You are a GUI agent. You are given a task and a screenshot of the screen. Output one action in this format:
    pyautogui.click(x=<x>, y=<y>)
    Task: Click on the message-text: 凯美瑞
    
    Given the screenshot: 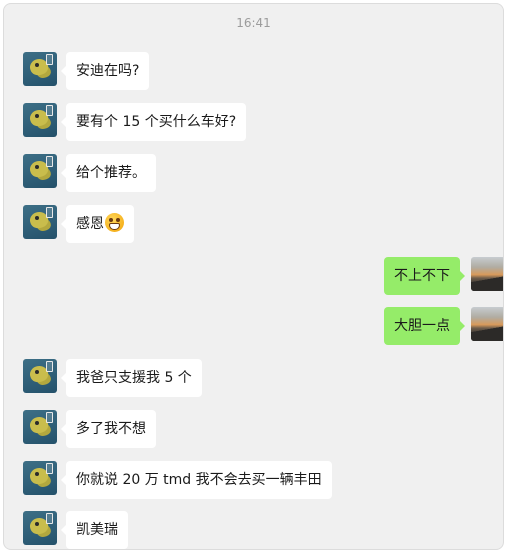 What is the action you would take?
    pyautogui.click(x=97, y=530)
    